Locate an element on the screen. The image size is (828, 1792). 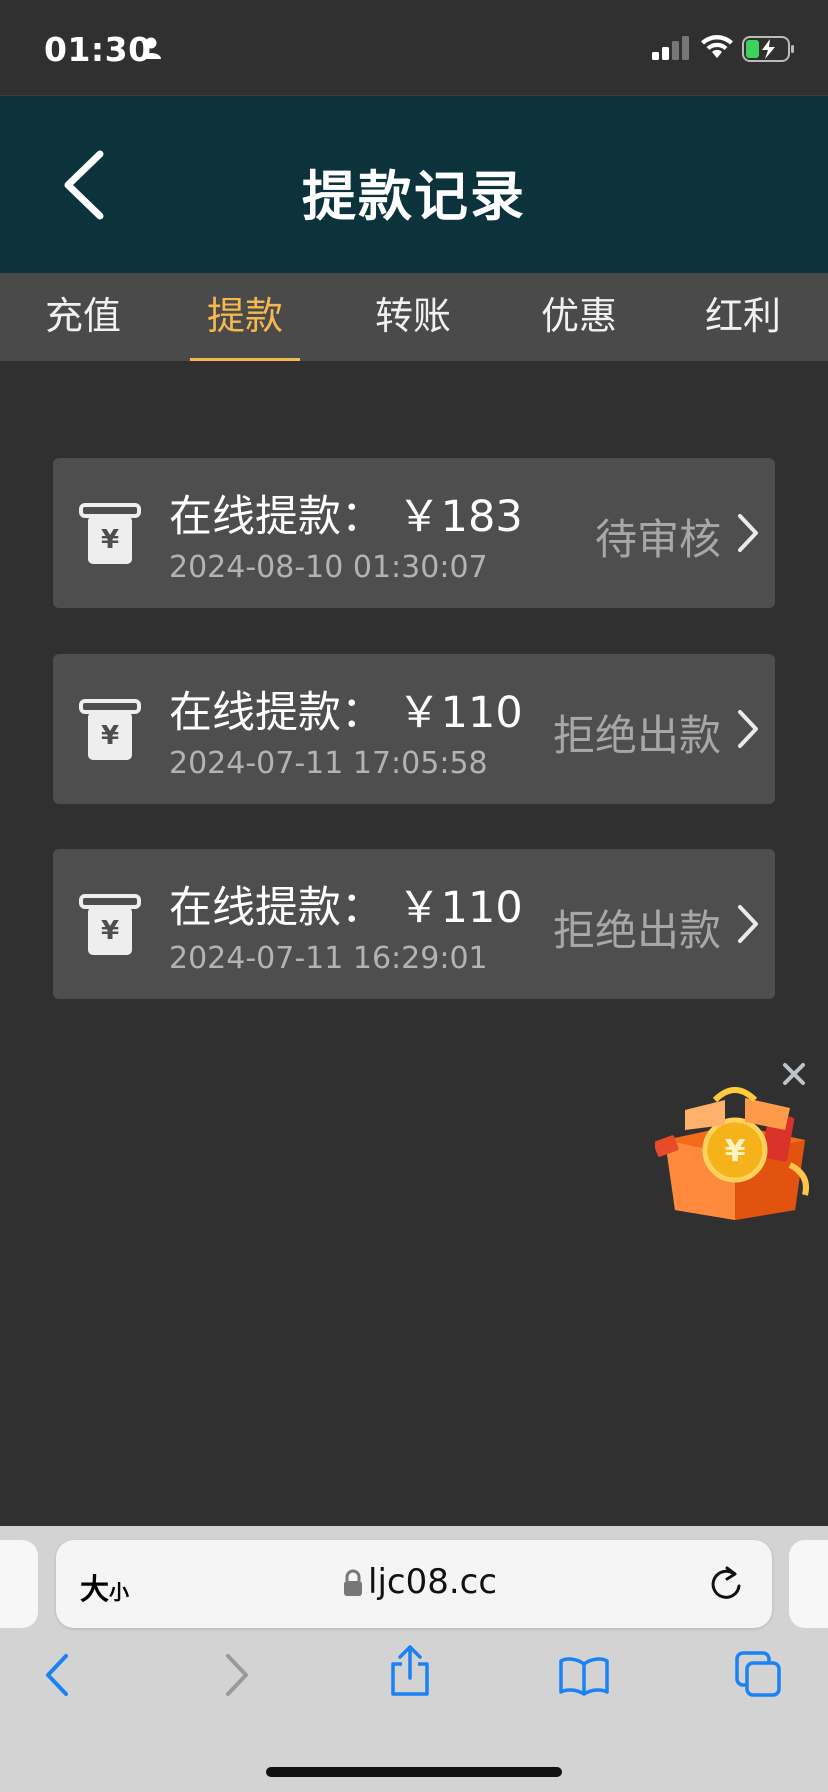
tab-label: 提款 is located at coordinates (244, 316).